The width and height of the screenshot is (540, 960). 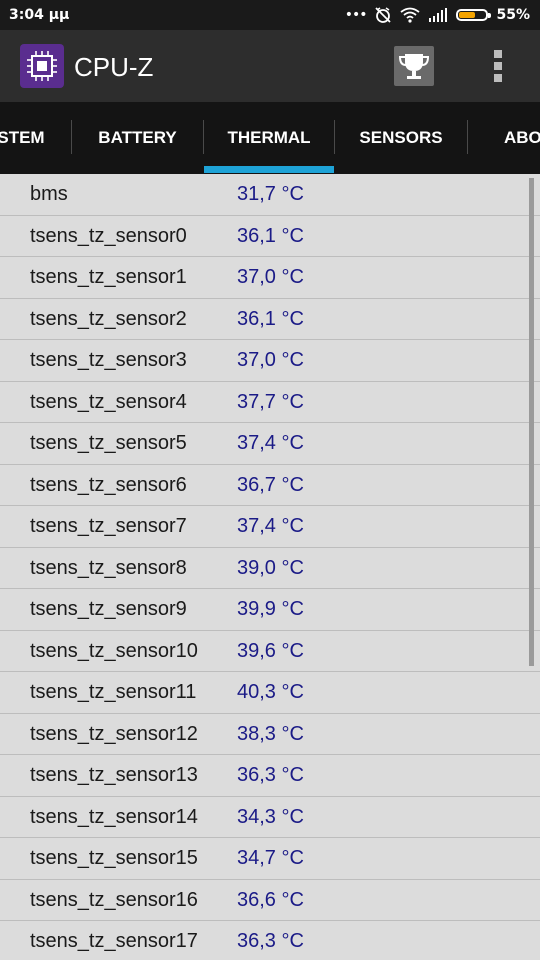 What do you see at coordinates (114, 816) in the screenshot?
I see `sensor-name: tsens_tz_sensor14` at bounding box center [114, 816].